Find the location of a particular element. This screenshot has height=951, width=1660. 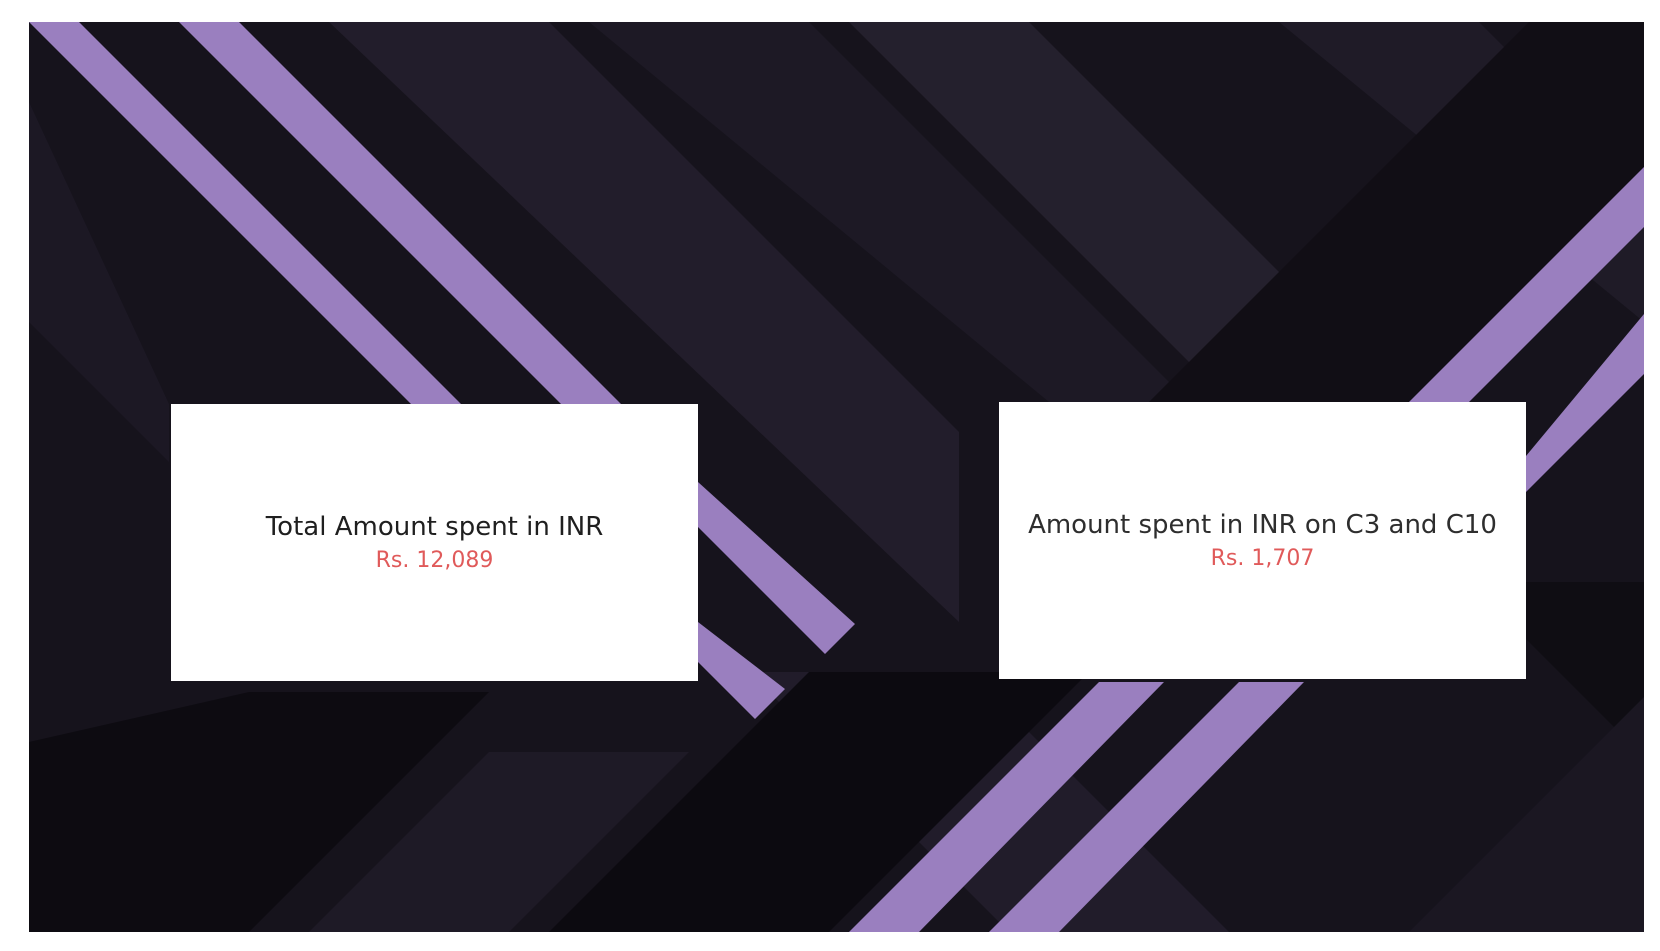

kpi-card-total-amount: Total Amount spent in INR Rs. 12,089 is located at coordinates (434, 542).